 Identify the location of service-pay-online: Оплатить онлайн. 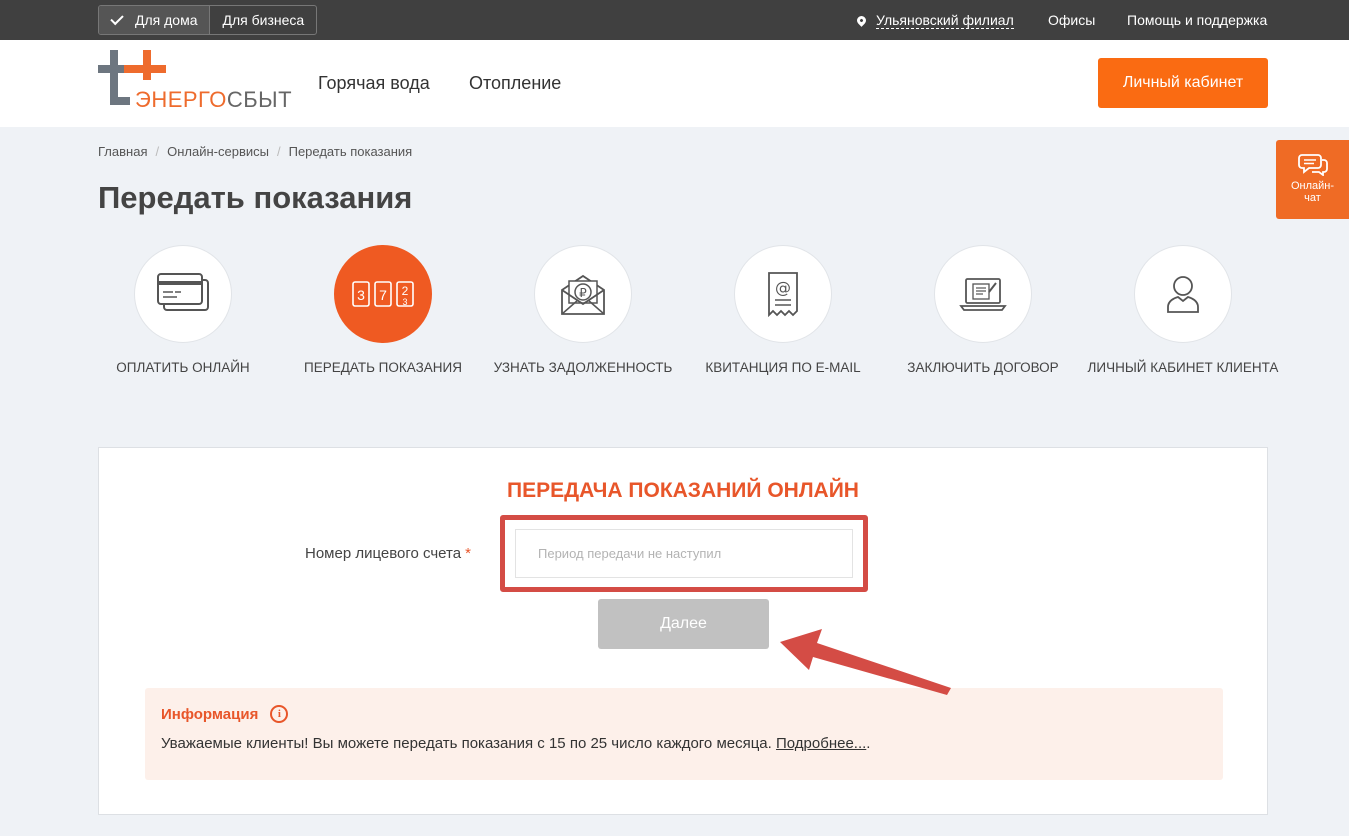
(183, 311).